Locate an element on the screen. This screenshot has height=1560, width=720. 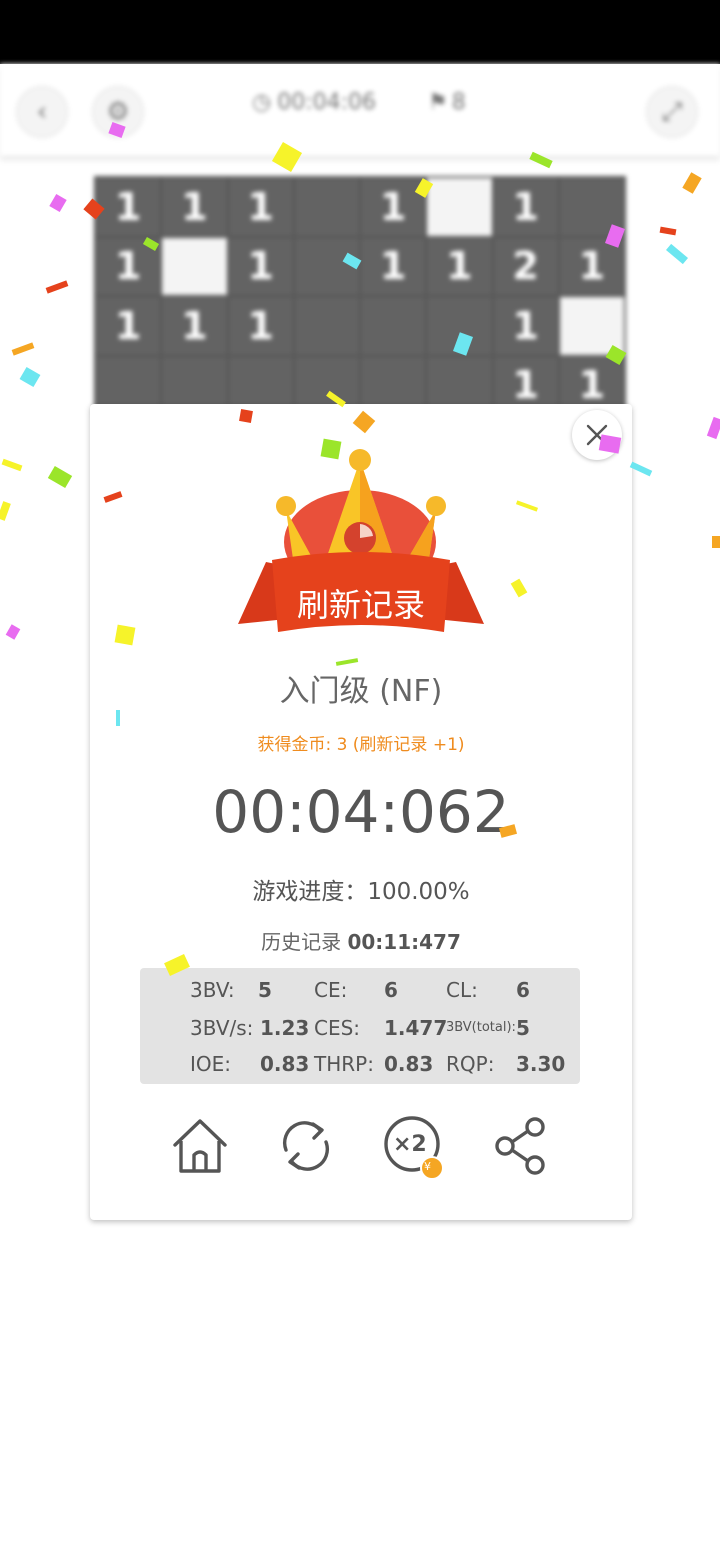
game-timer: ◷ 00:04:06 is located at coordinates (314, 102).